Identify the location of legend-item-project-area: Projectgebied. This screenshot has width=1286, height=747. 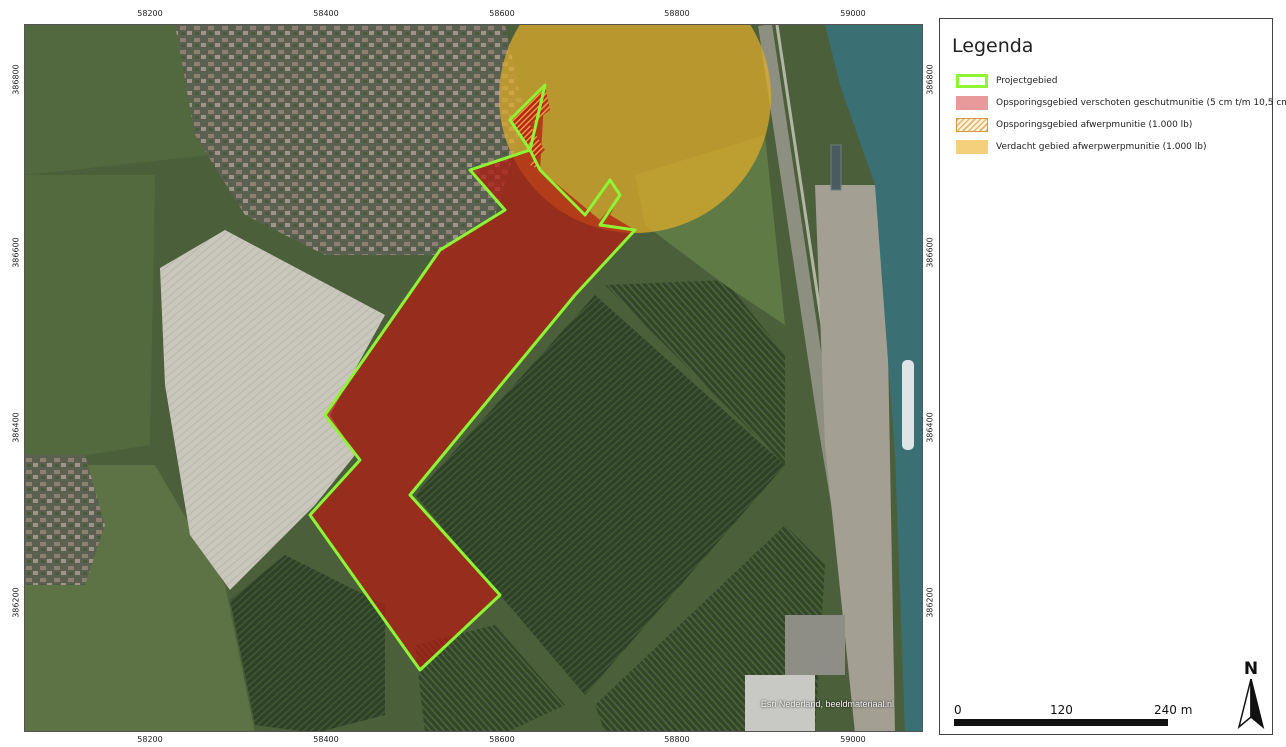
(1007, 81).